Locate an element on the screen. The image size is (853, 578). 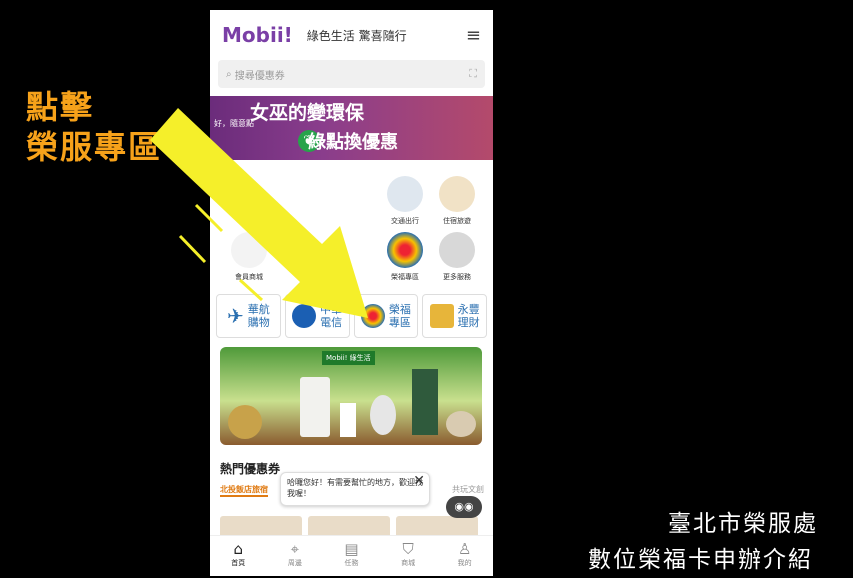
caption-line-1: 臺北市榮服處 is located at coordinates (743, 524).